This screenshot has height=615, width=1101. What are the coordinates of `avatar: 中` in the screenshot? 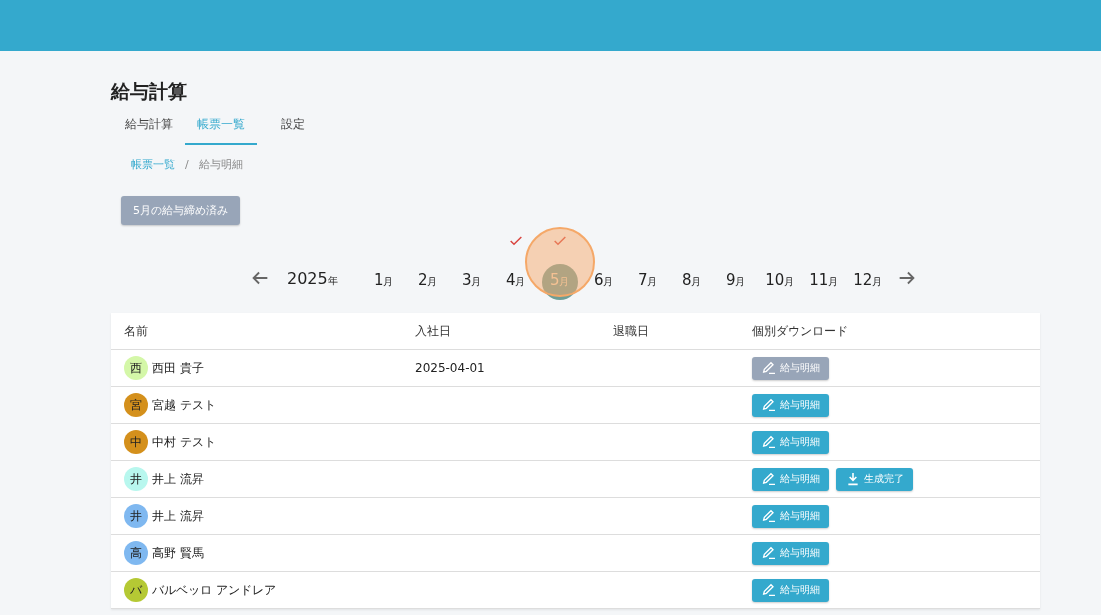 It's located at (136, 442).